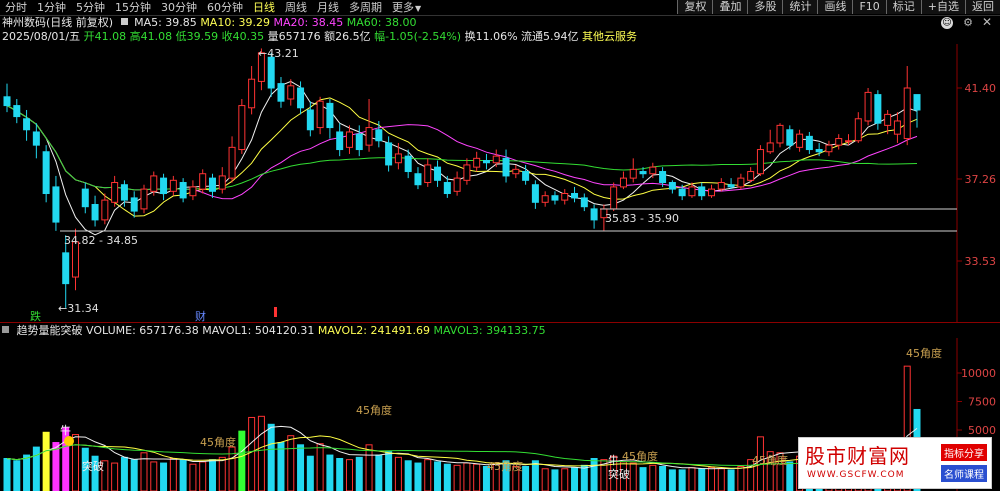 The image size is (1000, 491). What do you see at coordinates (296, 7) in the screenshot?
I see `period-tab-7: 周线` at bounding box center [296, 7].